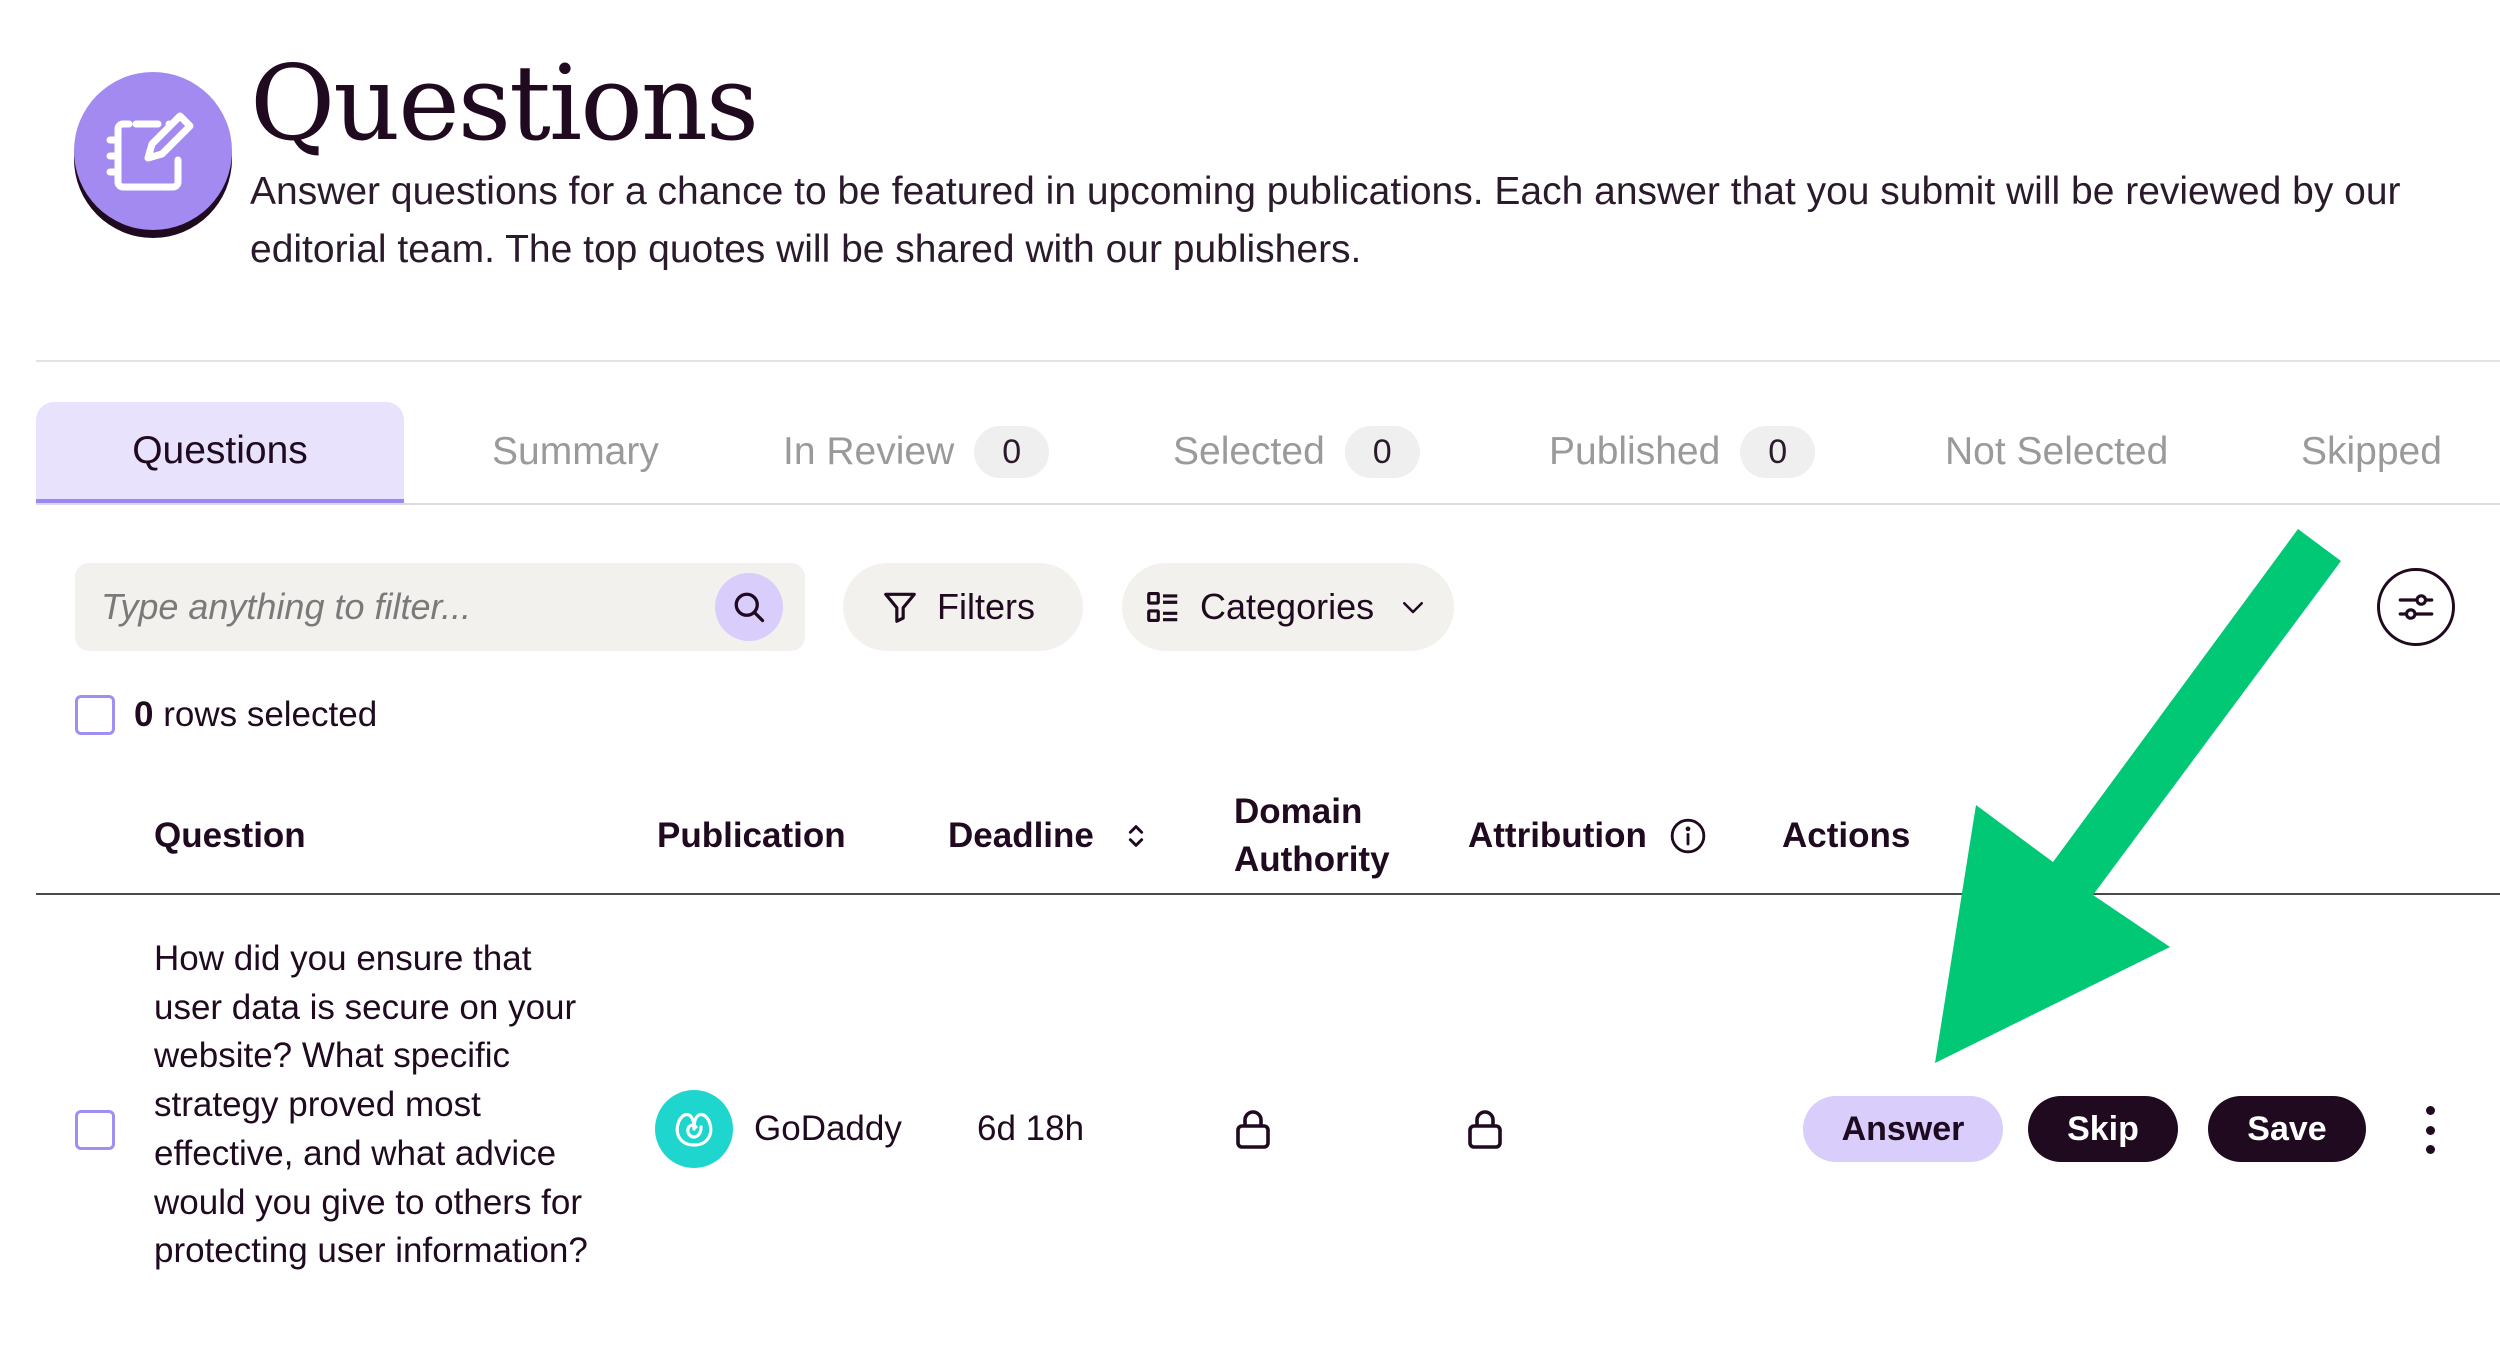 This screenshot has height=1359, width=2500. Describe the element at coordinates (1688, 836) in the screenshot. I see `info-icon` at that location.